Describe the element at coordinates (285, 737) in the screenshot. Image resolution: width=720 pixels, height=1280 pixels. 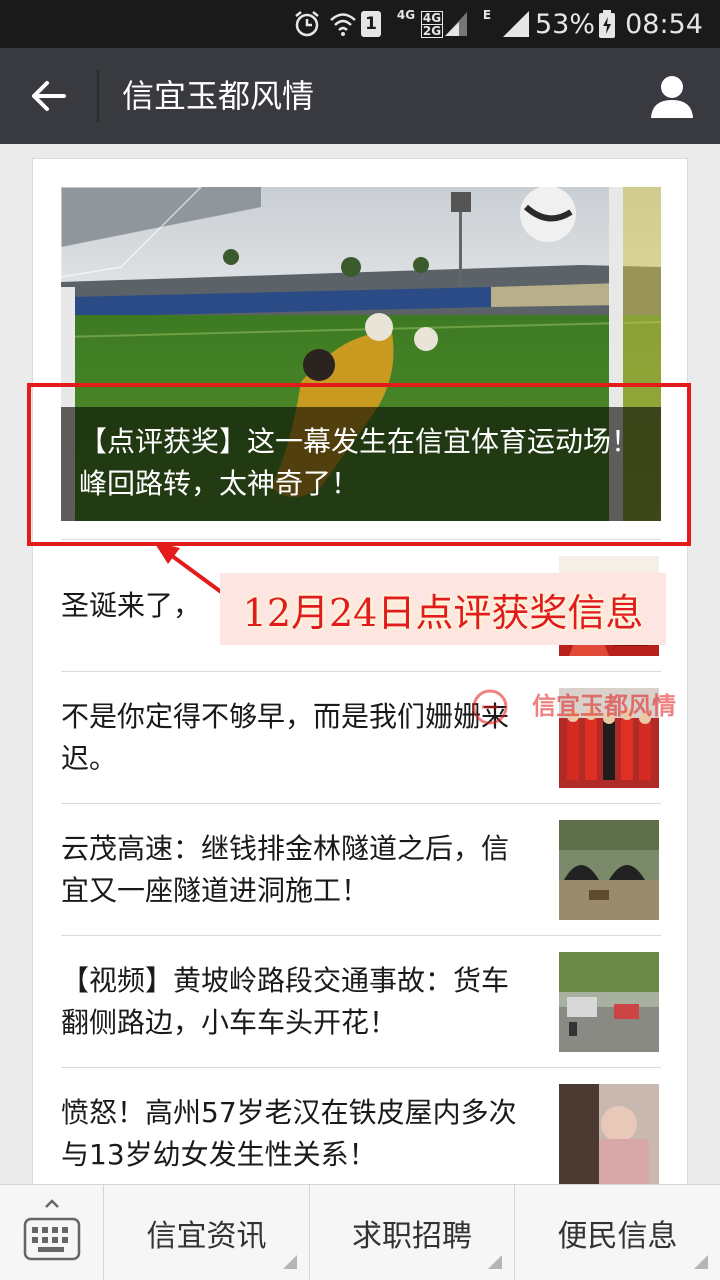
I see `article-title: 不是你定得不够早，而是我们姗姗来迟。` at that location.